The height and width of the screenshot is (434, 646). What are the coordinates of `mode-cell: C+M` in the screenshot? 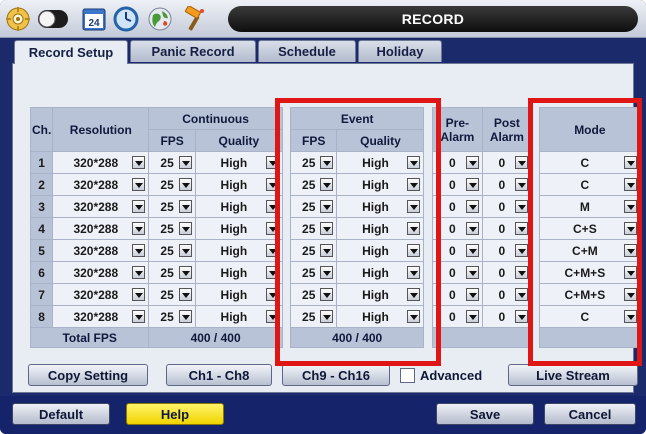 It's located at (590, 250).